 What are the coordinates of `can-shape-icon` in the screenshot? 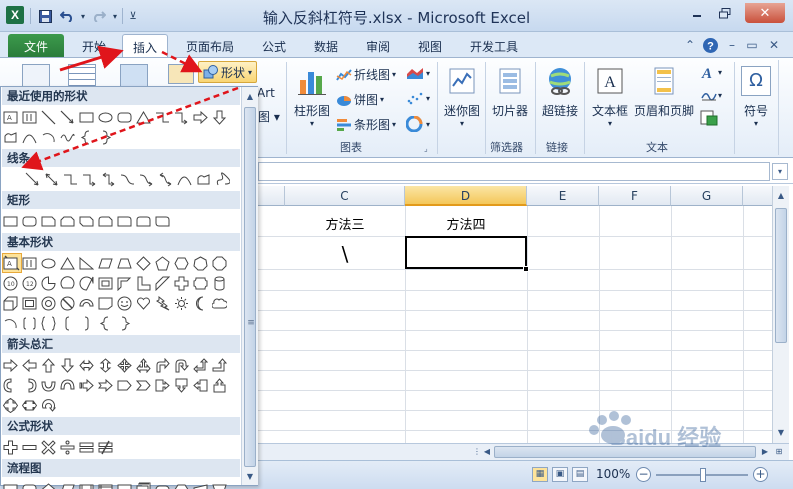 It's located at (219, 283).